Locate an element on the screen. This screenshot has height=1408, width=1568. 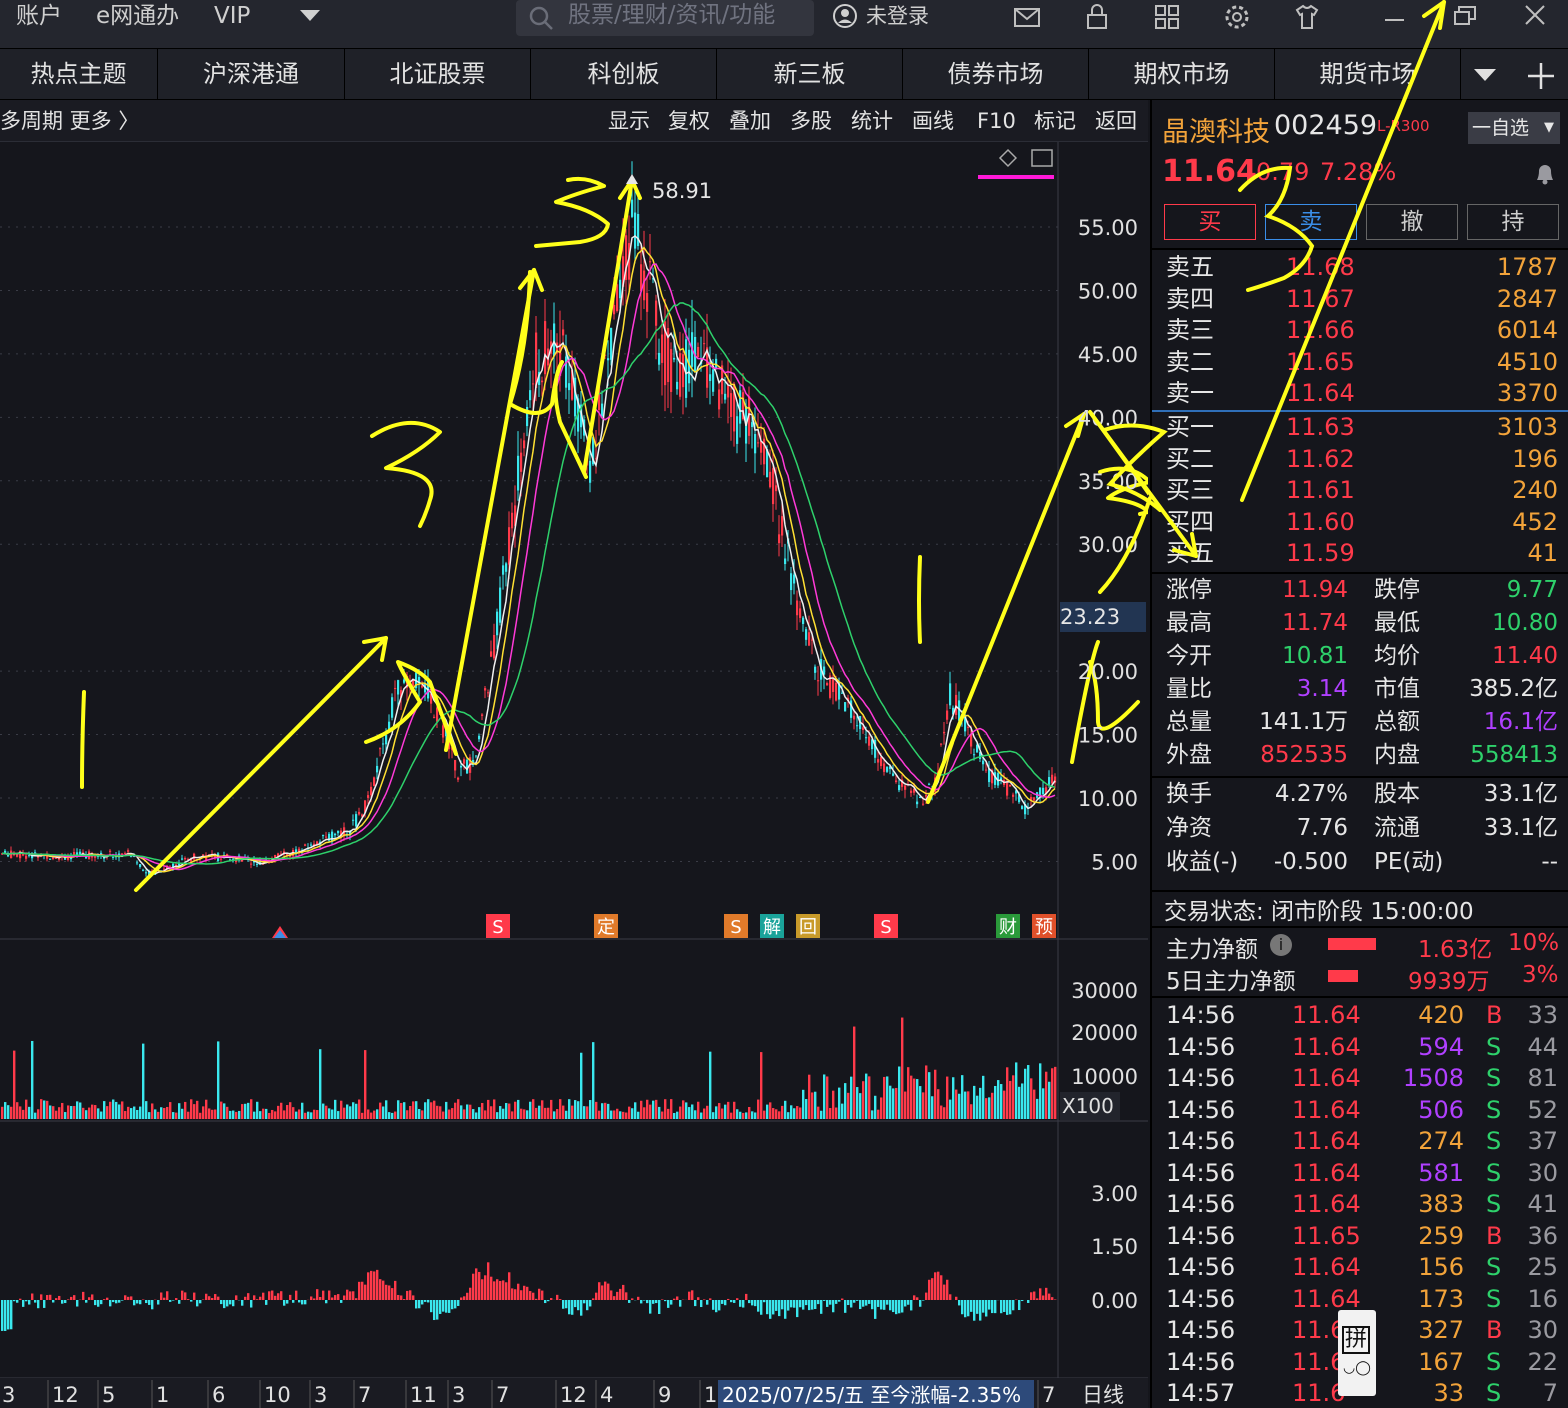
nav-hot-topics: 热点主题 is located at coordinates (79, 74).